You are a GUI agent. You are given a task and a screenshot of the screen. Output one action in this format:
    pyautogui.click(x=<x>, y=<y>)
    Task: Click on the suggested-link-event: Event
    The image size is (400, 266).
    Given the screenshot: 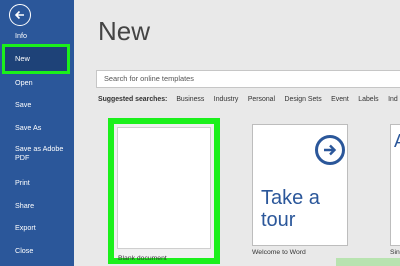 What is the action you would take?
    pyautogui.click(x=340, y=99)
    